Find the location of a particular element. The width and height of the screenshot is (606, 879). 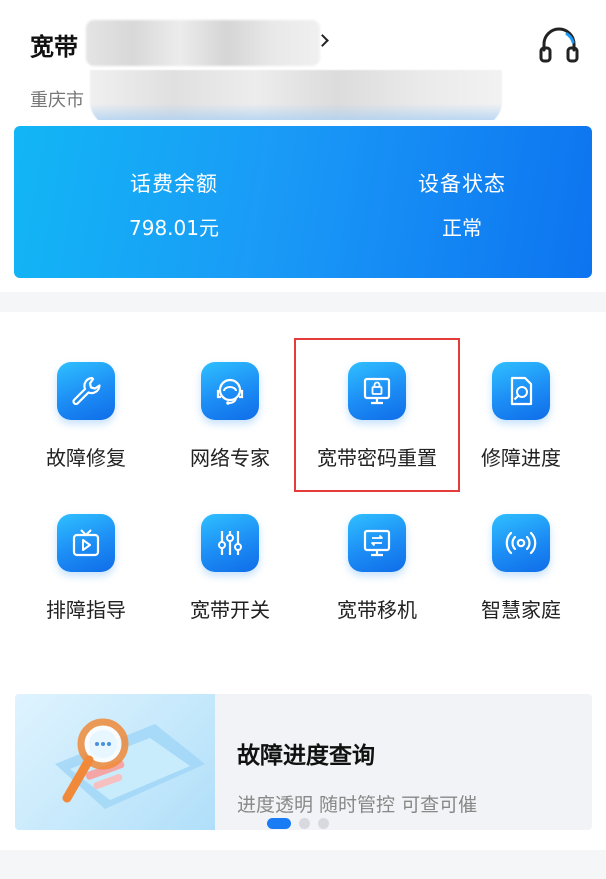

customer-service-icon is located at coordinates (559, 45).